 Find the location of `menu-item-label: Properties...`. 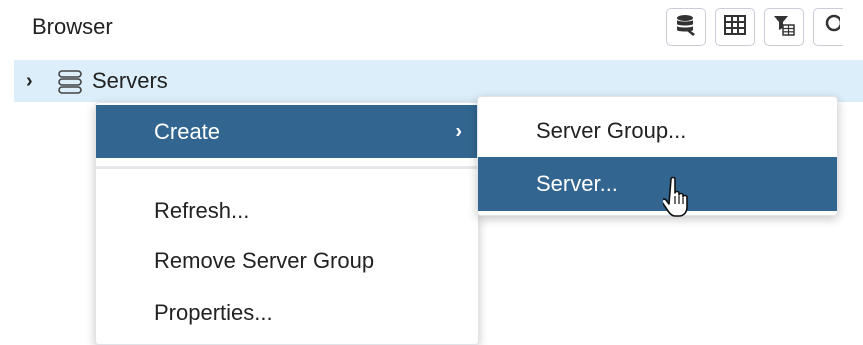

menu-item-label: Properties... is located at coordinates (213, 312).